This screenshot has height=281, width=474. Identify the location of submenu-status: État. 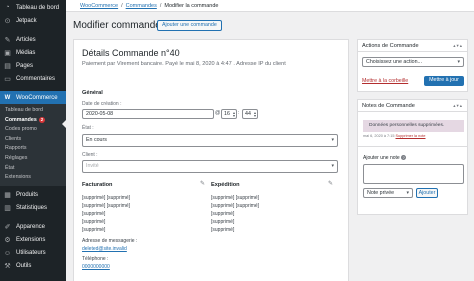
(33, 169).